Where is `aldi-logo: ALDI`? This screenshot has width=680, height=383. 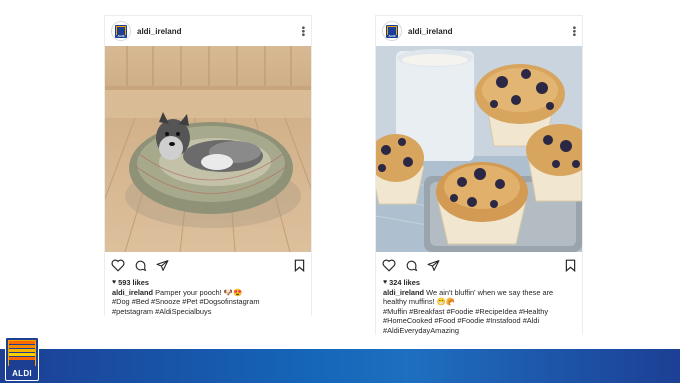
aldi-logo: ALDI is located at coordinates (22, 359).